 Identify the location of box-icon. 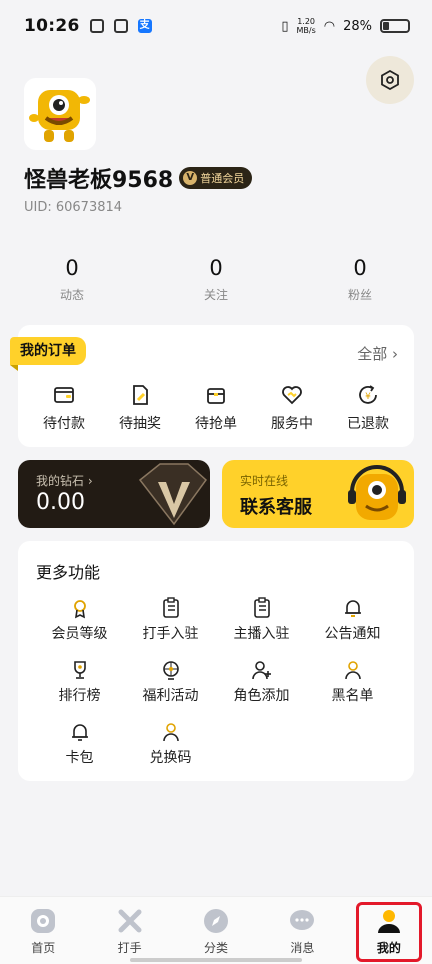
(216, 396).